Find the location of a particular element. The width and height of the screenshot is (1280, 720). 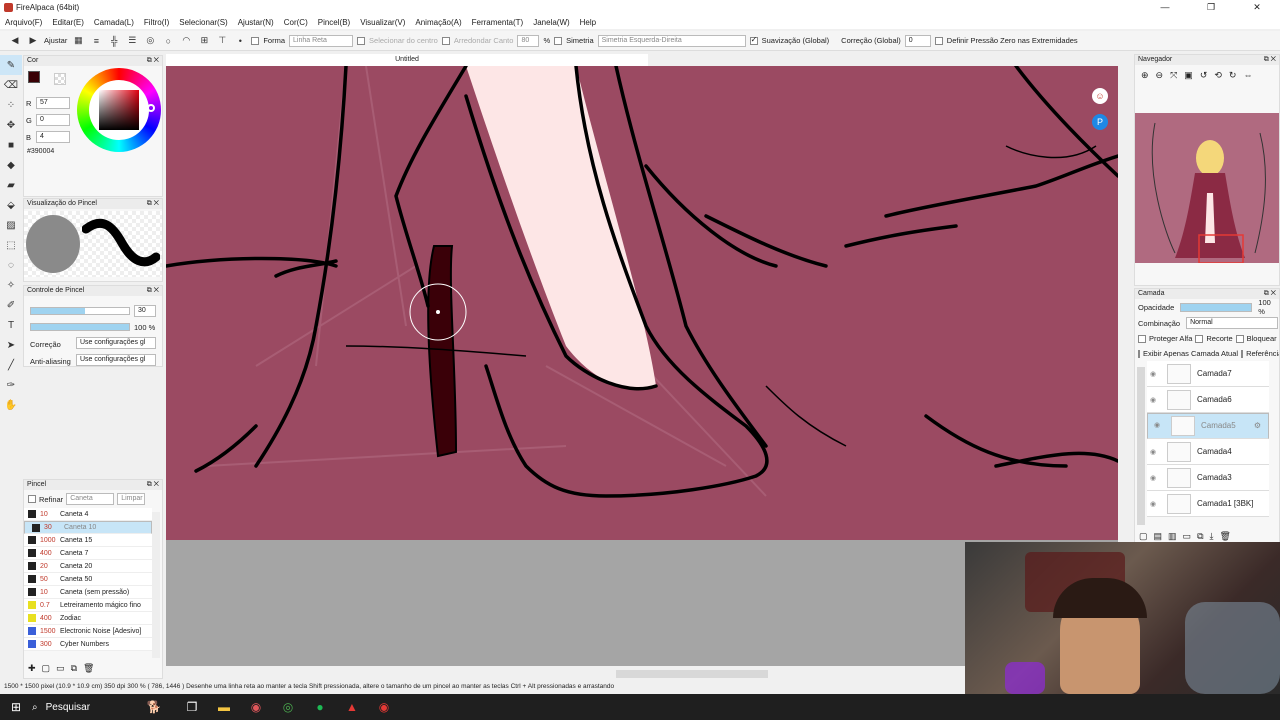

brush-opacity-slider is located at coordinates (80, 327).